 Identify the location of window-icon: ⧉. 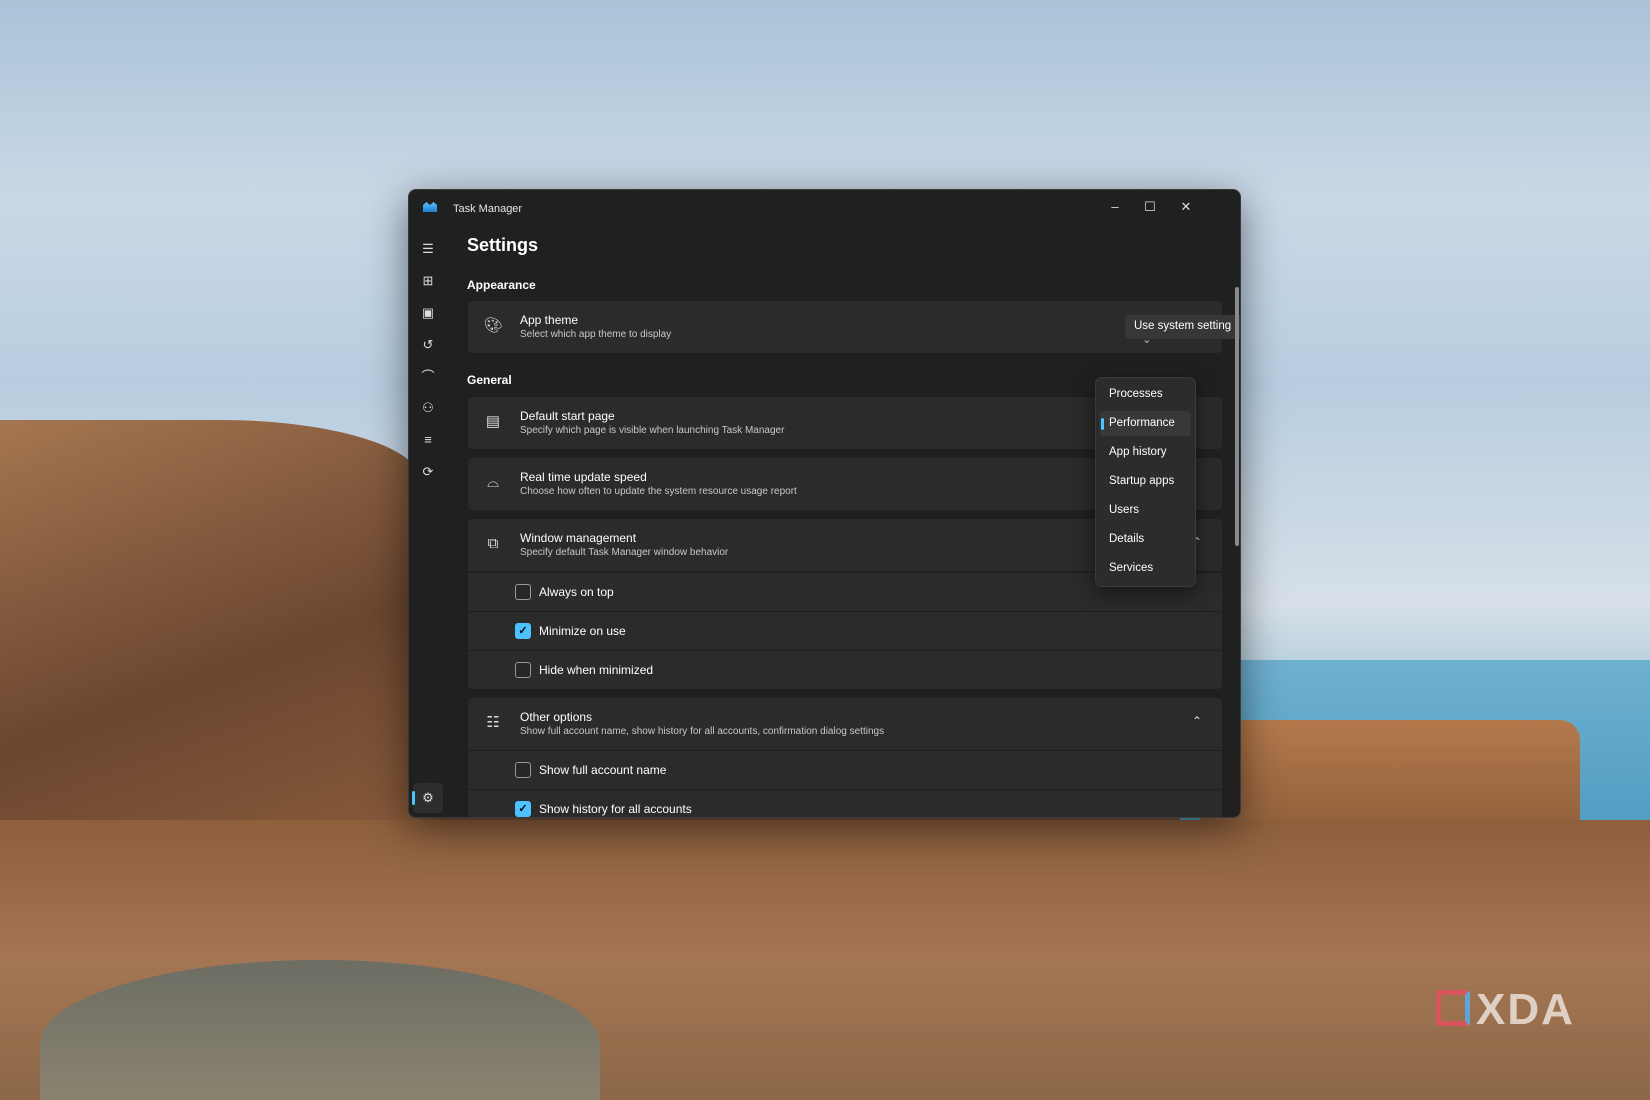
(493, 543).